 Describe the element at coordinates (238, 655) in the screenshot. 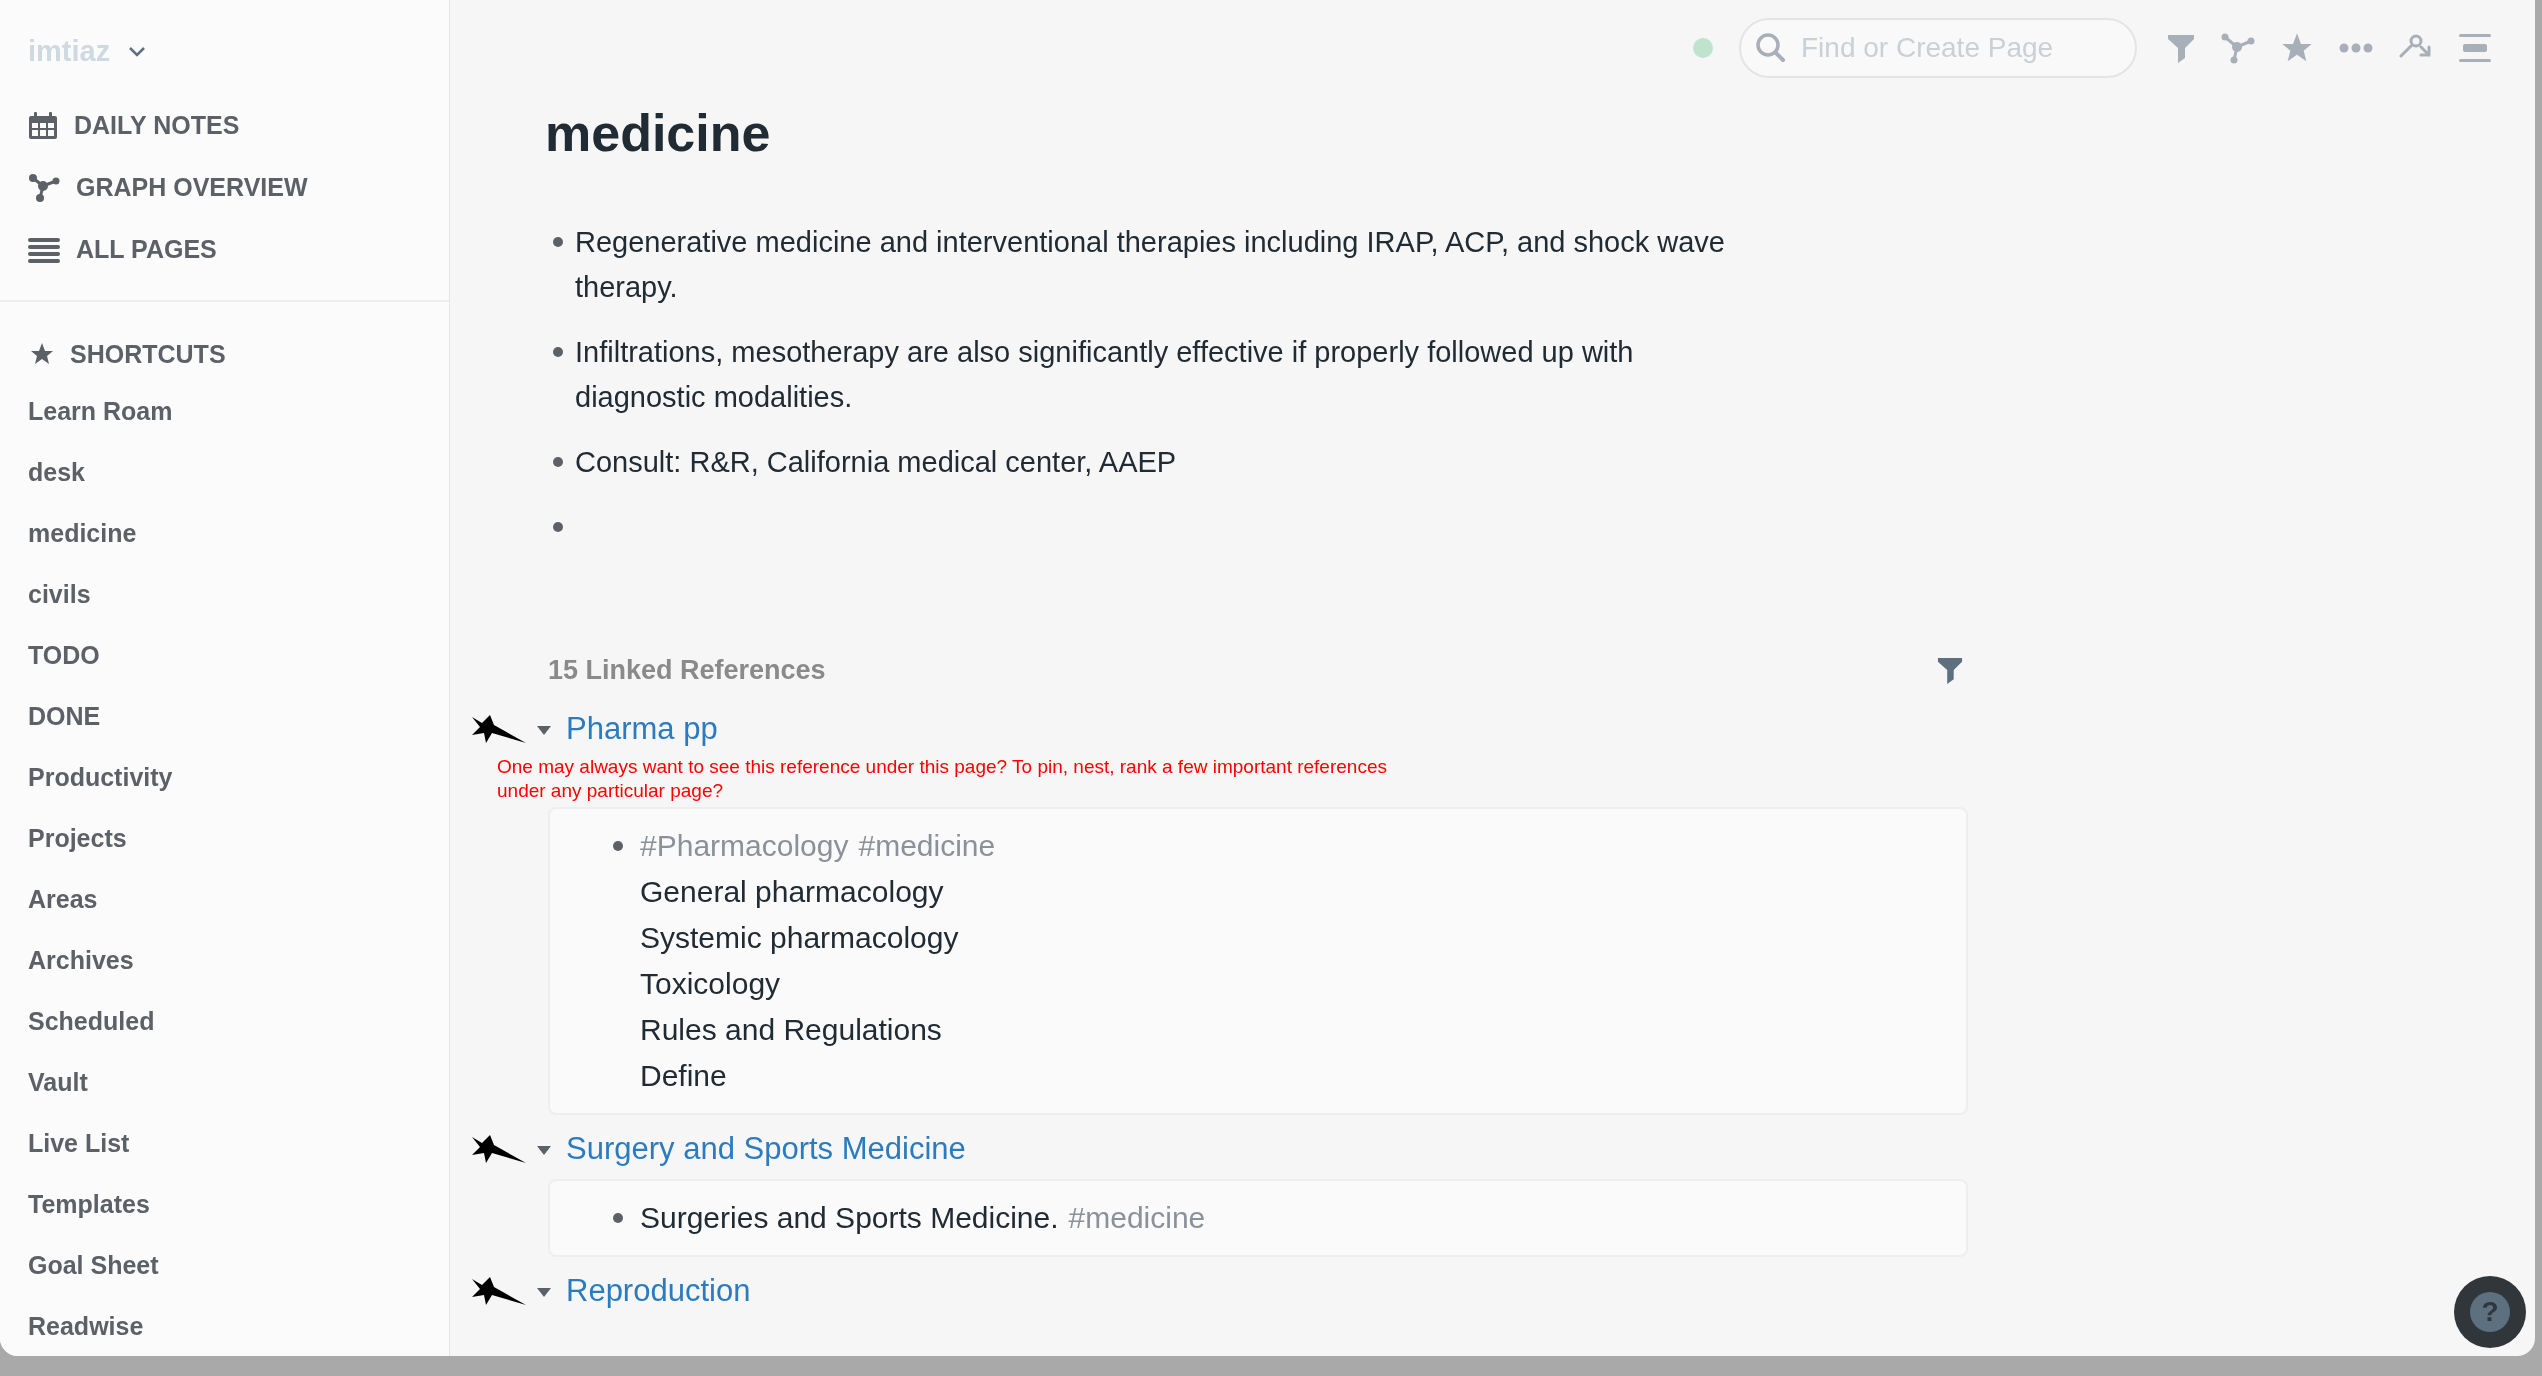

I see `shortcut-item: TODO` at that location.